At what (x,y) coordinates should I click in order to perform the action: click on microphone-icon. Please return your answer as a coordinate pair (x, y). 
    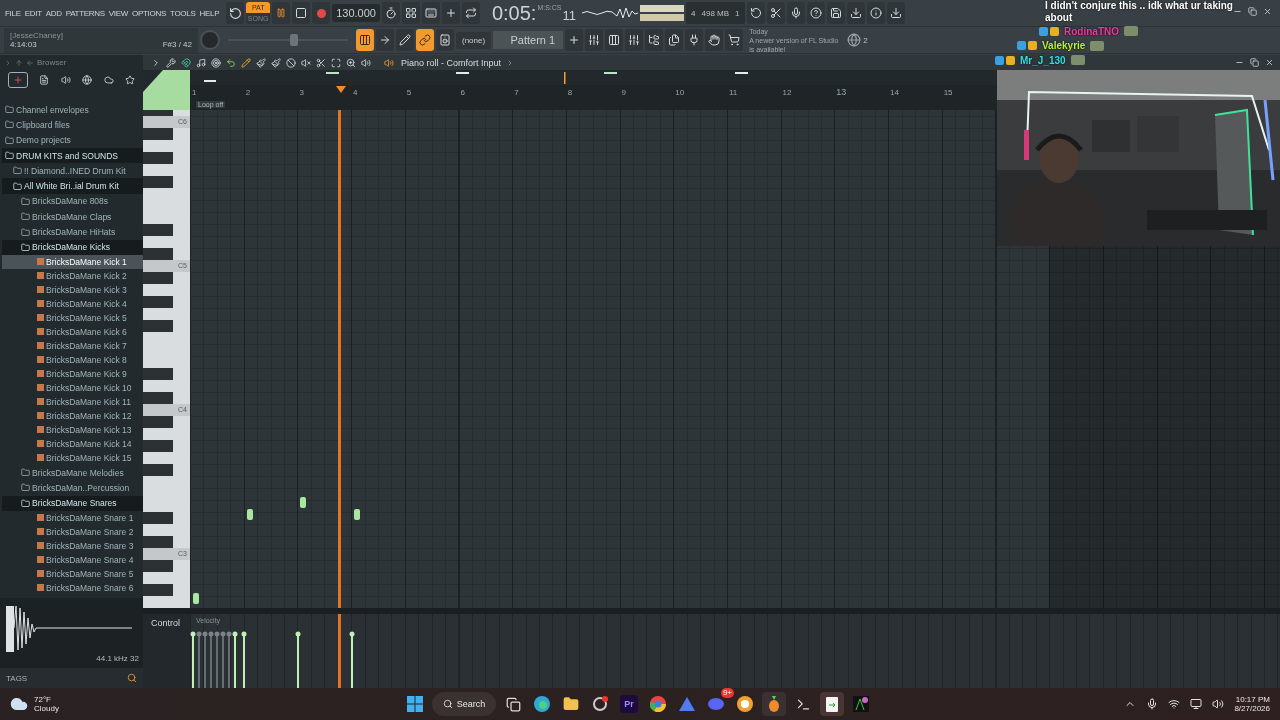
    Looking at the image, I should click on (1152, 704).